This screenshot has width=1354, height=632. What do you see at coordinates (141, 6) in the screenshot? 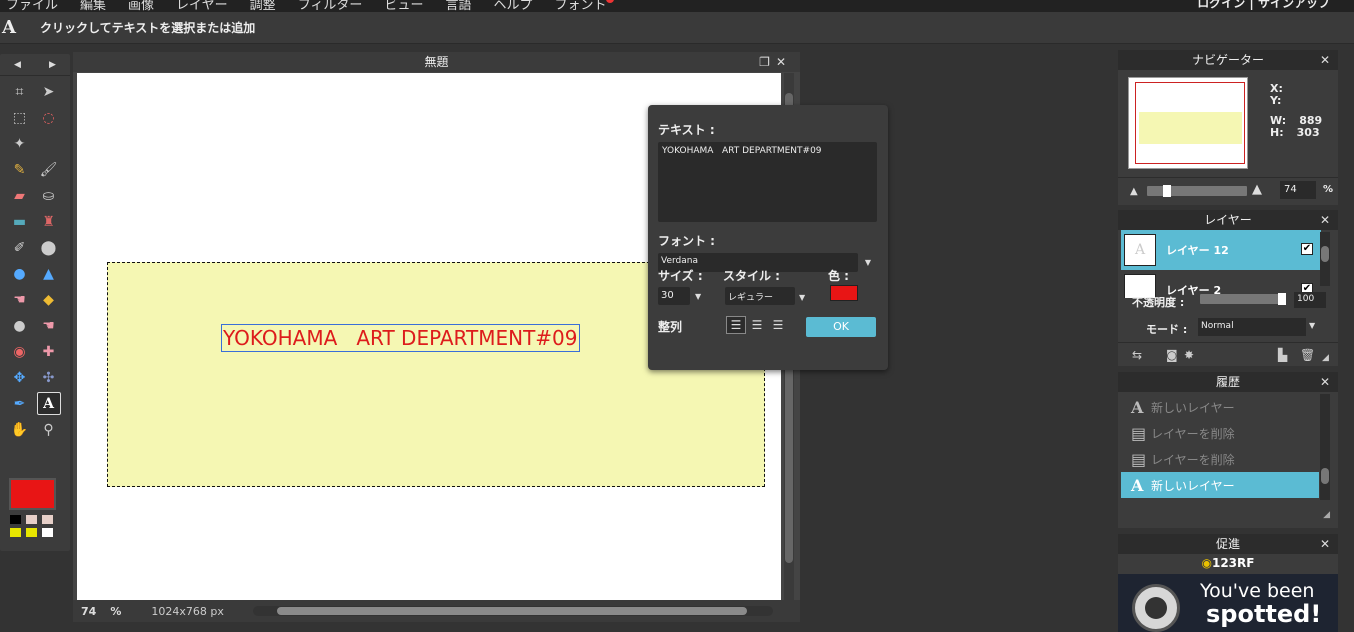
I see `menu-image: 画像` at bounding box center [141, 6].